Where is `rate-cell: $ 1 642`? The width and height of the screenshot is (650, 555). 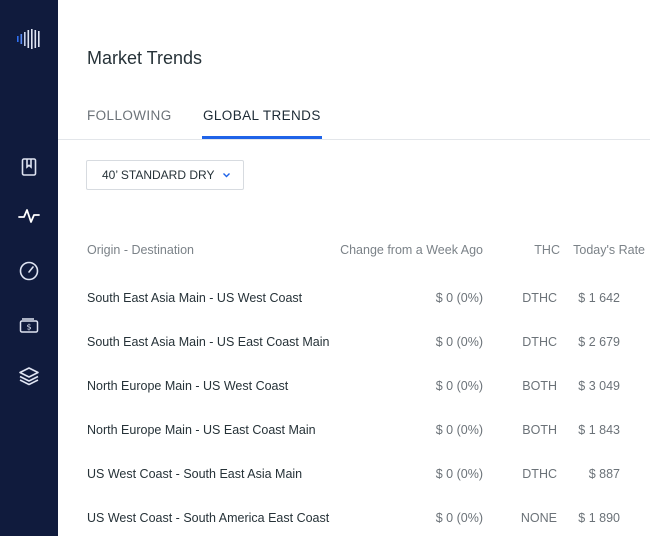 rate-cell: $ 1 642 is located at coordinates (599, 298).